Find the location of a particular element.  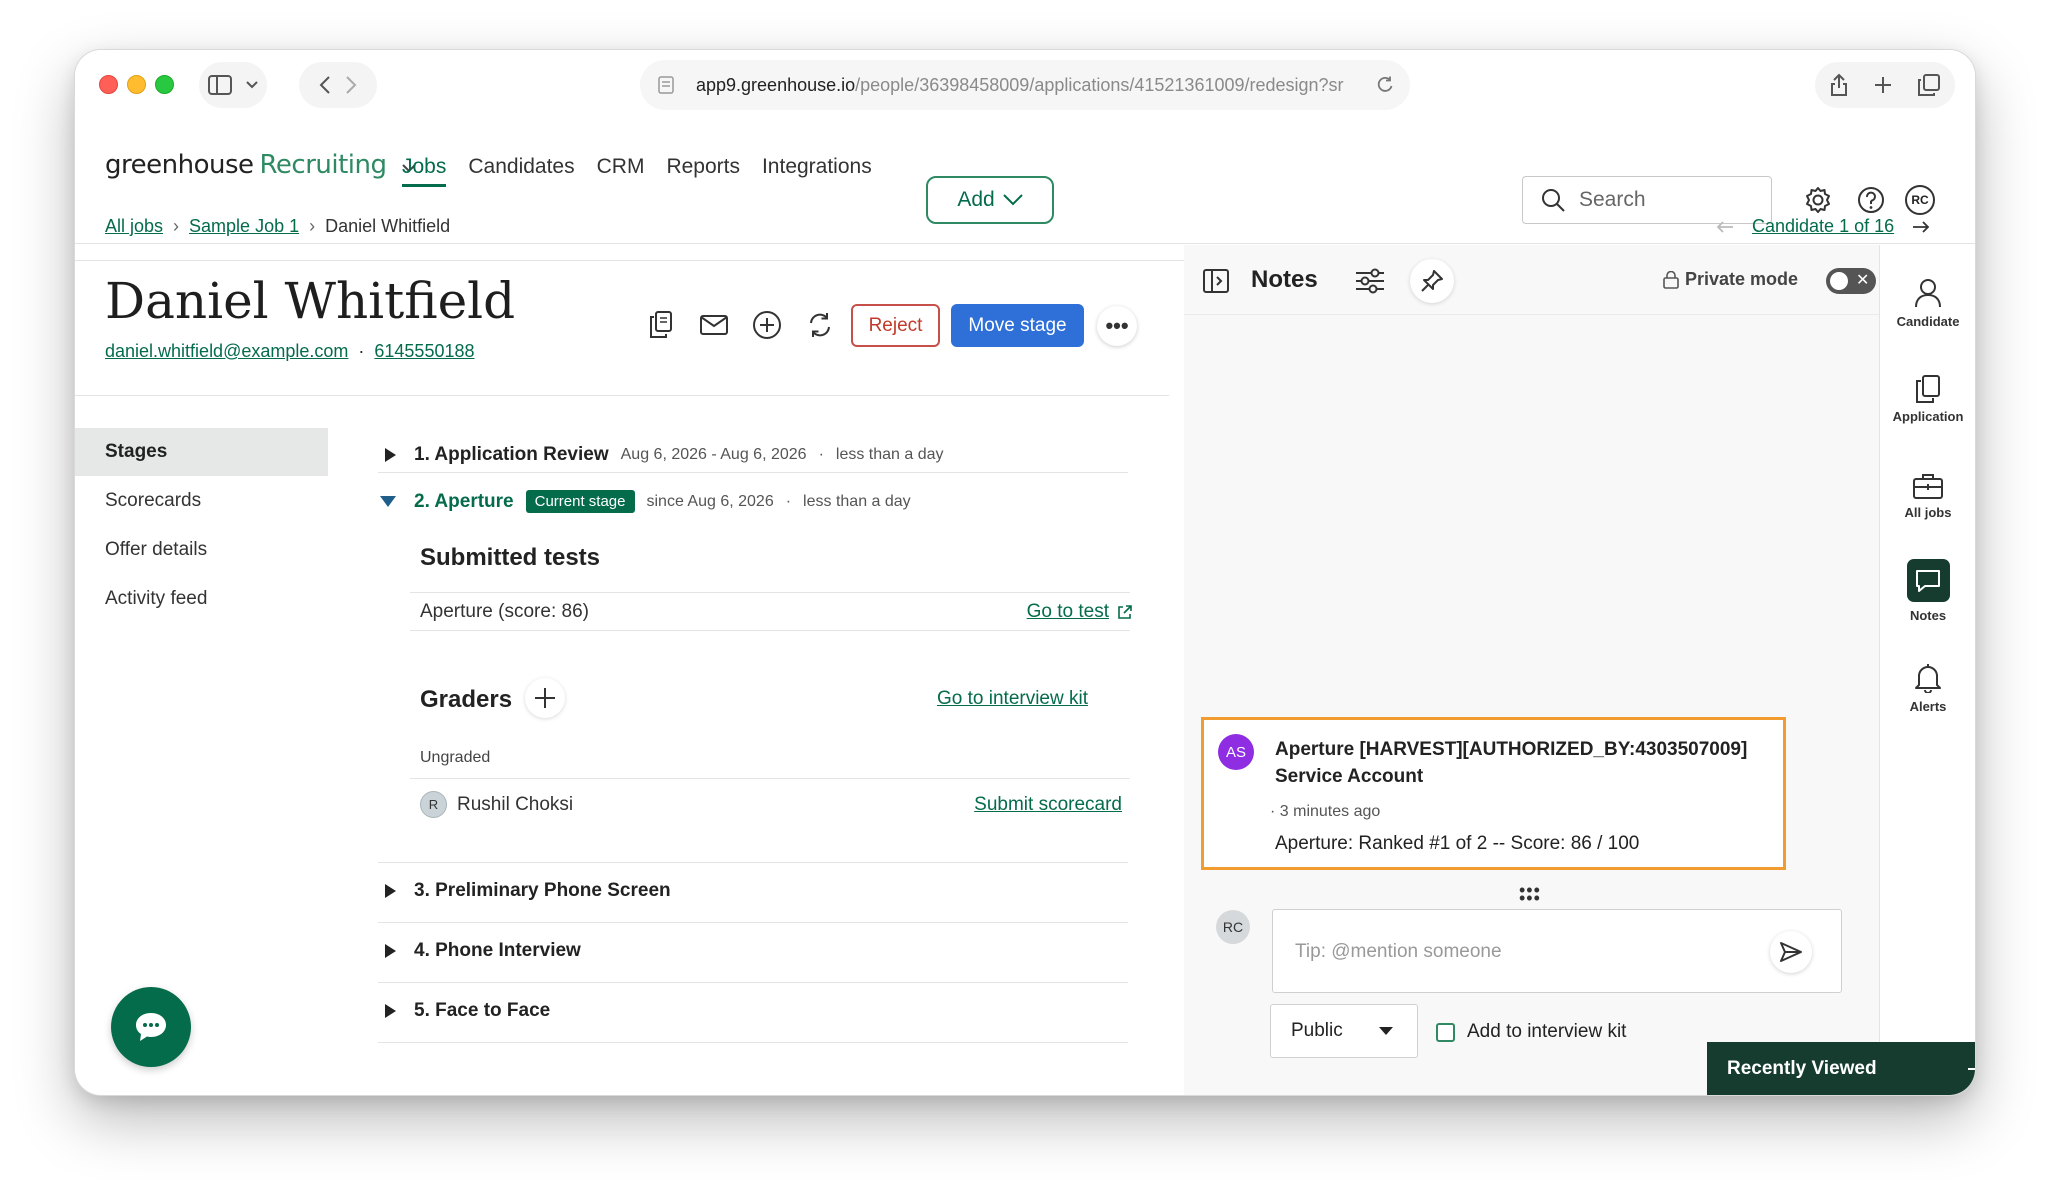

gear-icon is located at coordinates (1818, 200).